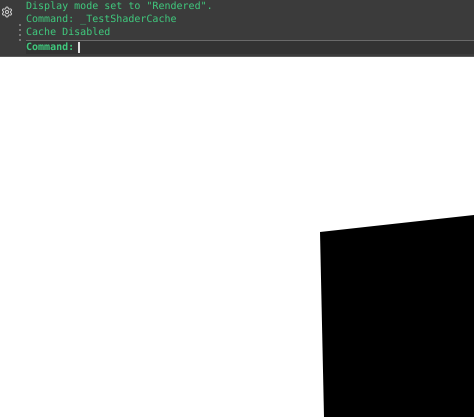 Image resolution: width=474 pixels, height=417 pixels. Describe the element at coordinates (79, 47) in the screenshot. I see `text-cursor` at that location.